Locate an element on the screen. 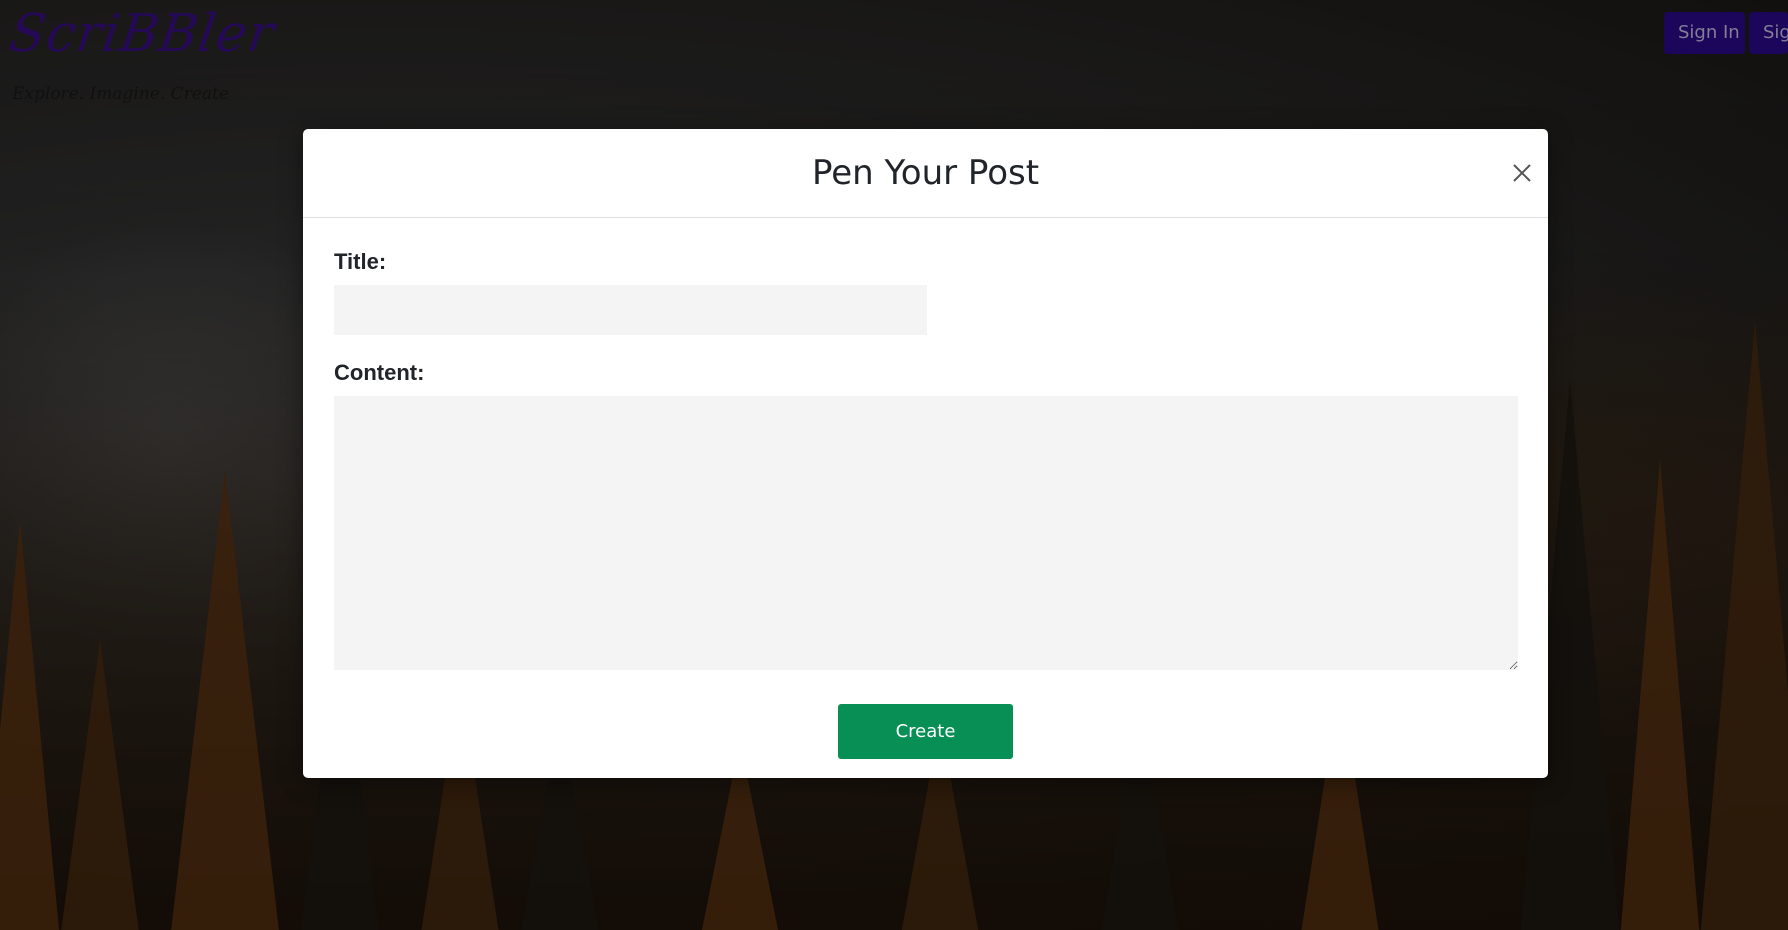 Image resolution: width=1788 pixels, height=930 pixels. title-field-label: Title: is located at coordinates (360, 261).